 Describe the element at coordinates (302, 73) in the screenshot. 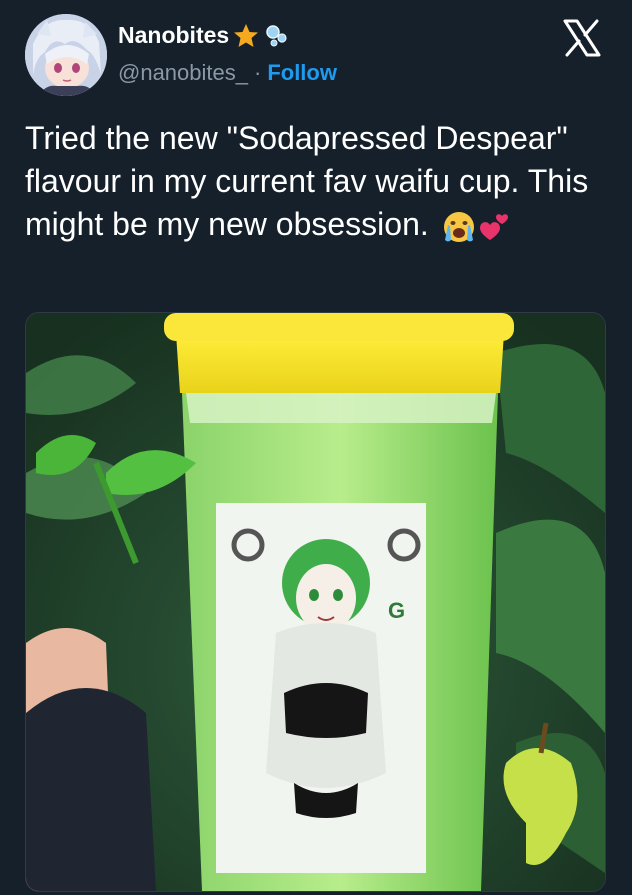

I see `follow-button: Follow` at that location.